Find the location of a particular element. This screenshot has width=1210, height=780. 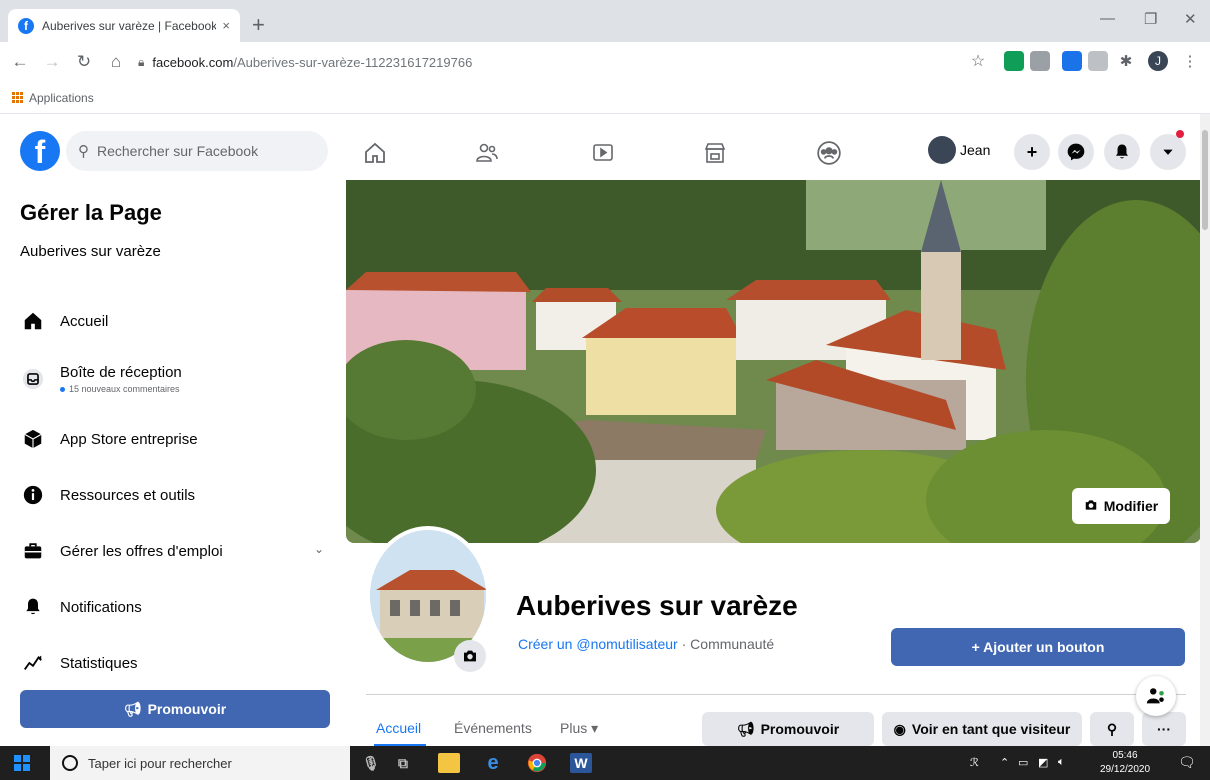

word-icon: W is located at coordinates (581, 763).